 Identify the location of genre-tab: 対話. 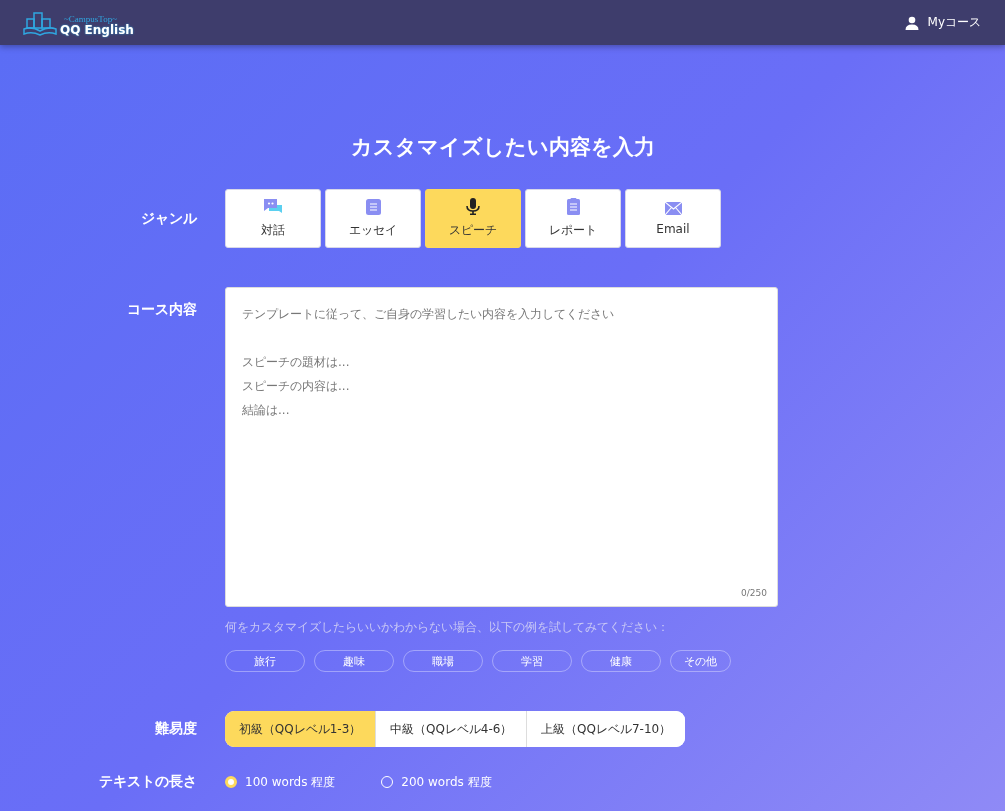
(273, 218).